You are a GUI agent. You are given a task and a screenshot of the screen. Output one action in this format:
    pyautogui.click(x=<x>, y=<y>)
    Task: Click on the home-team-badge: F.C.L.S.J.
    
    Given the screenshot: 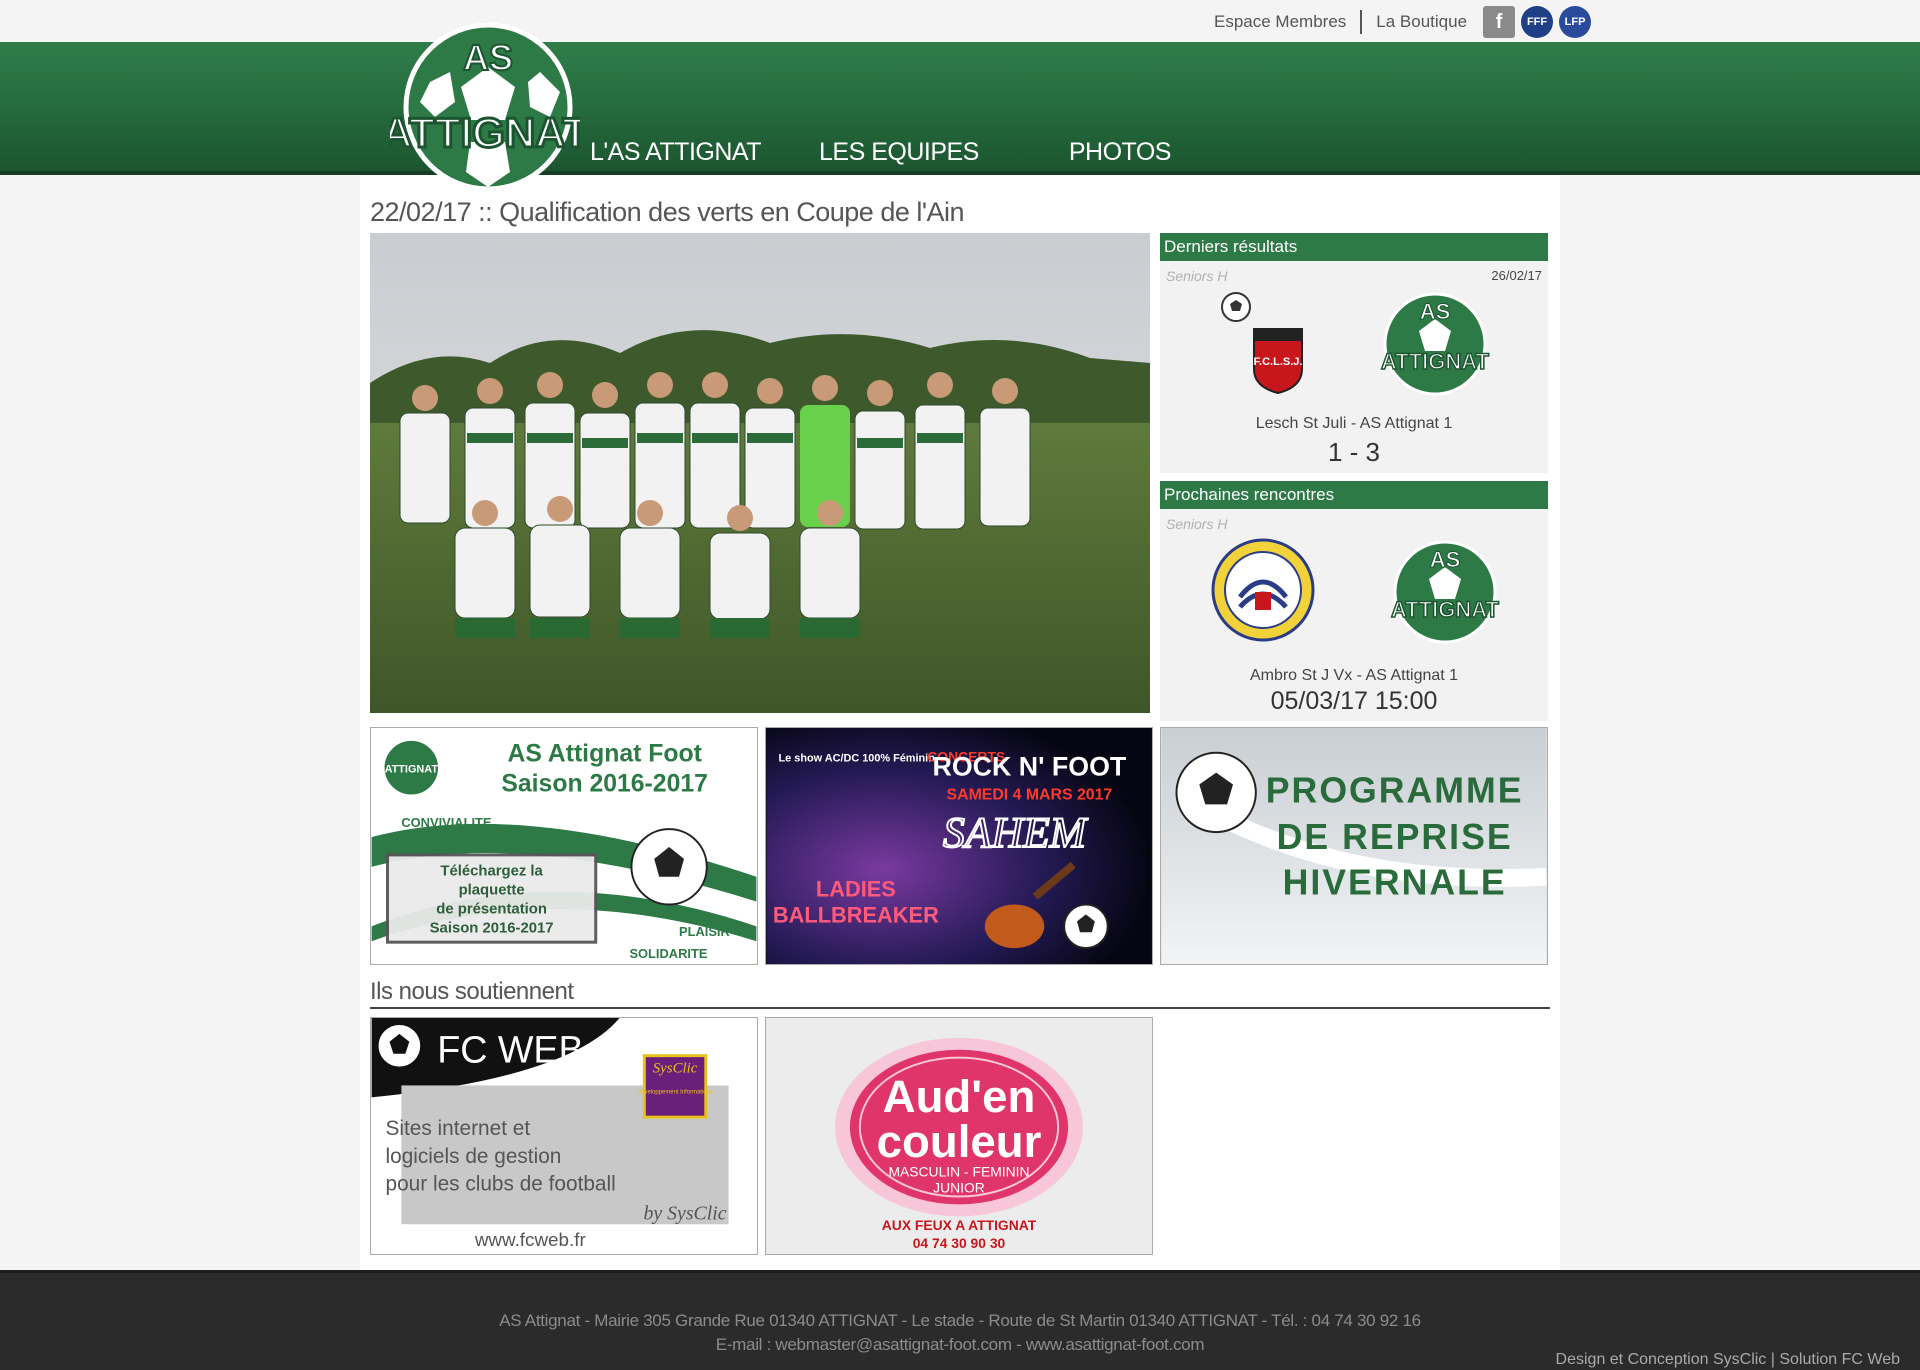 What is the action you would take?
    pyautogui.click(x=1278, y=359)
    